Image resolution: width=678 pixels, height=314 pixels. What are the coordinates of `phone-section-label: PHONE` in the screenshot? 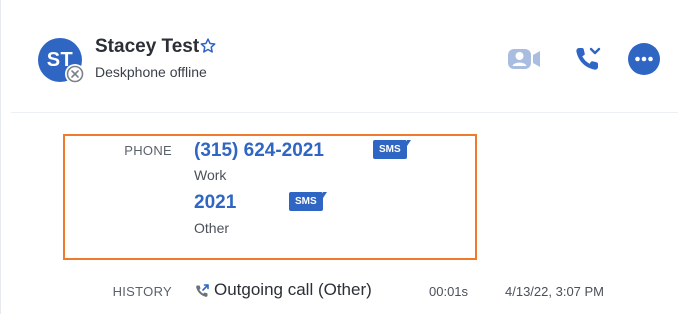 It's located at (148, 150).